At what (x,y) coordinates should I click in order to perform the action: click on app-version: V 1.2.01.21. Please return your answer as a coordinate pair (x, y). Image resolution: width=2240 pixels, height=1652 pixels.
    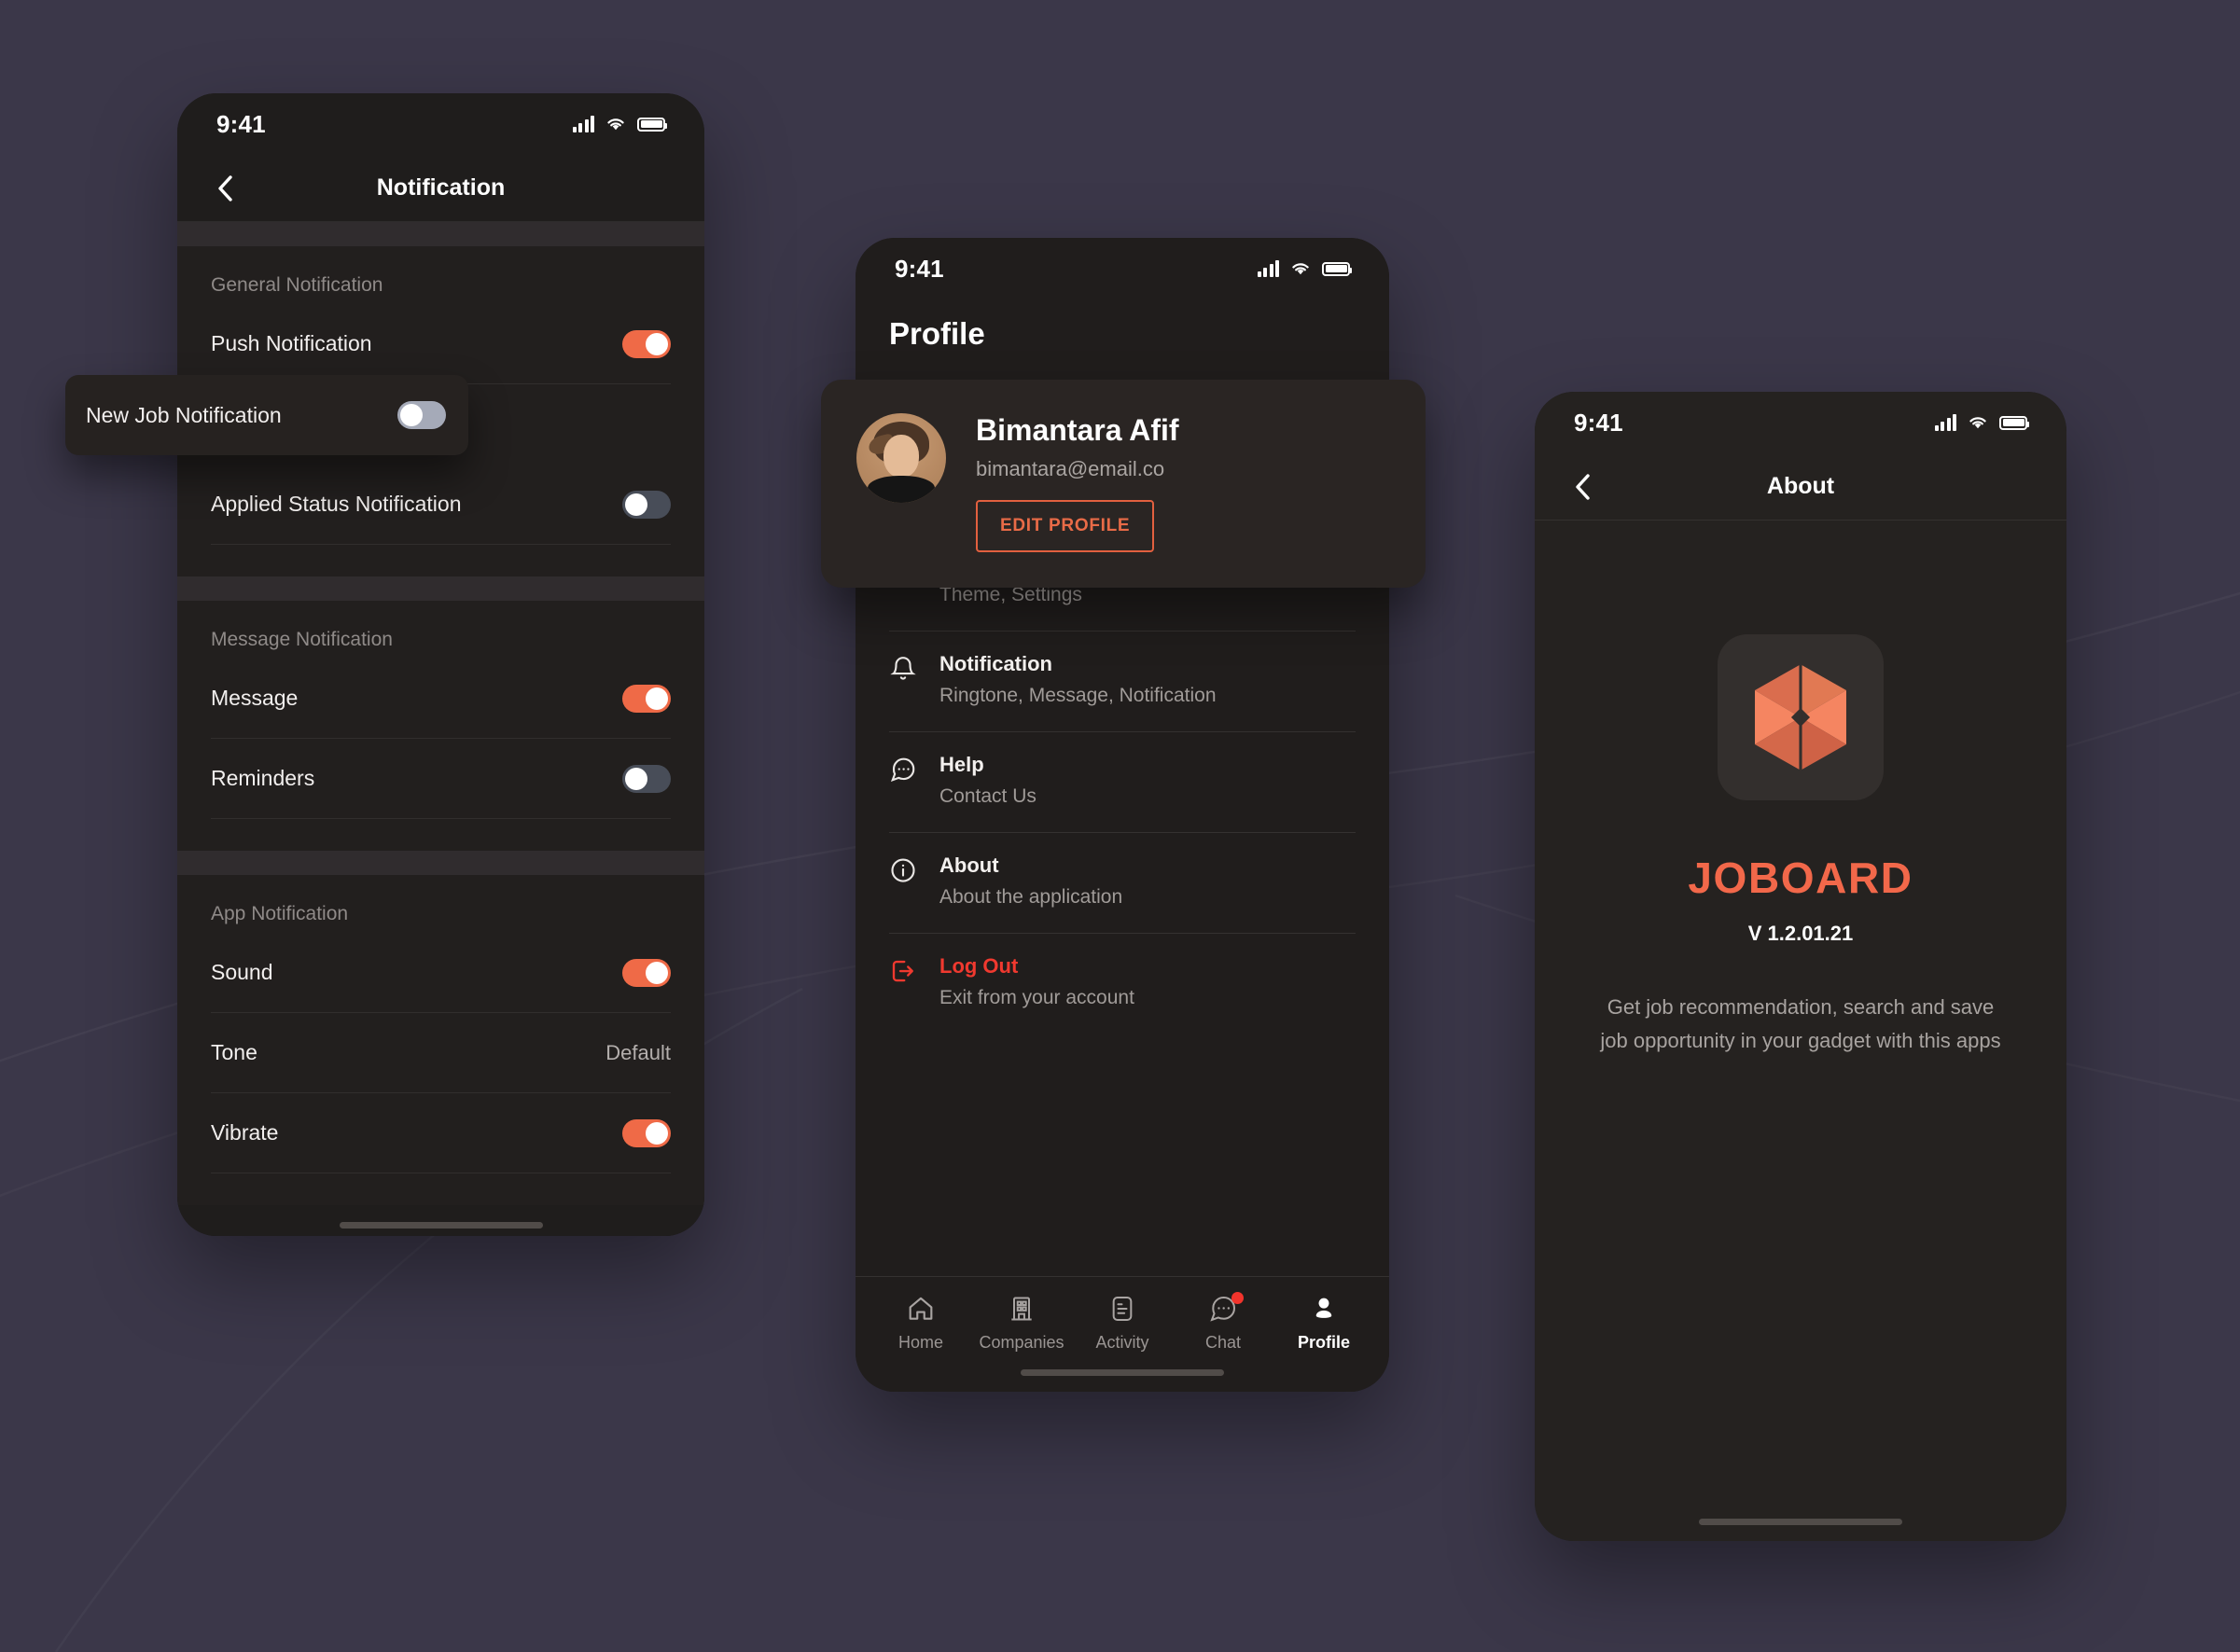
    Looking at the image, I should click on (1800, 933).